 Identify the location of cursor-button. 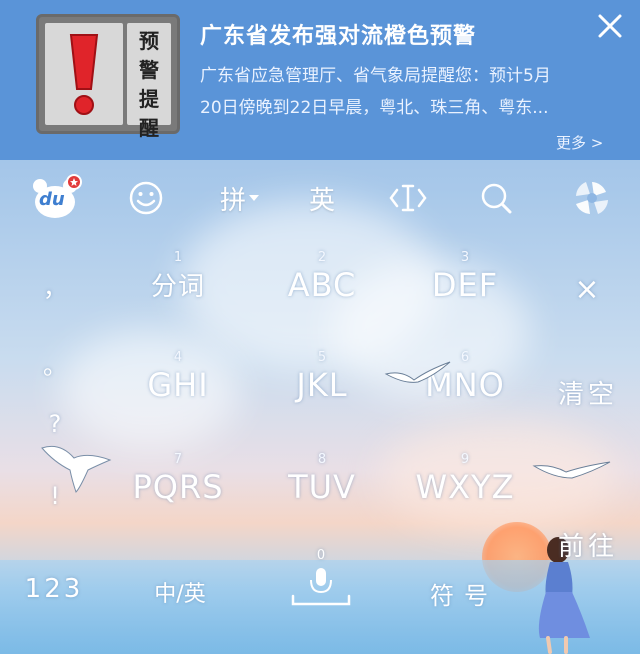
(408, 198).